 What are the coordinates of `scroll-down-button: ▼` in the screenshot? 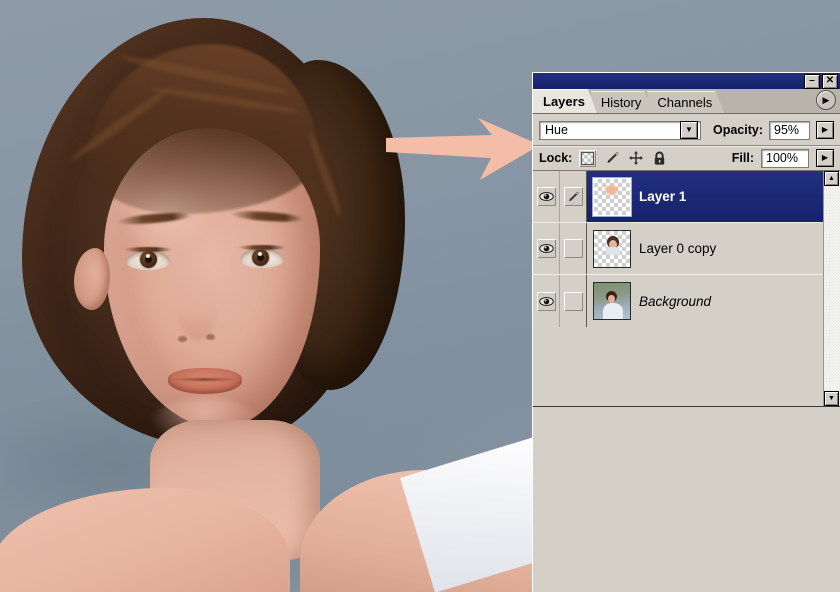 It's located at (831, 398).